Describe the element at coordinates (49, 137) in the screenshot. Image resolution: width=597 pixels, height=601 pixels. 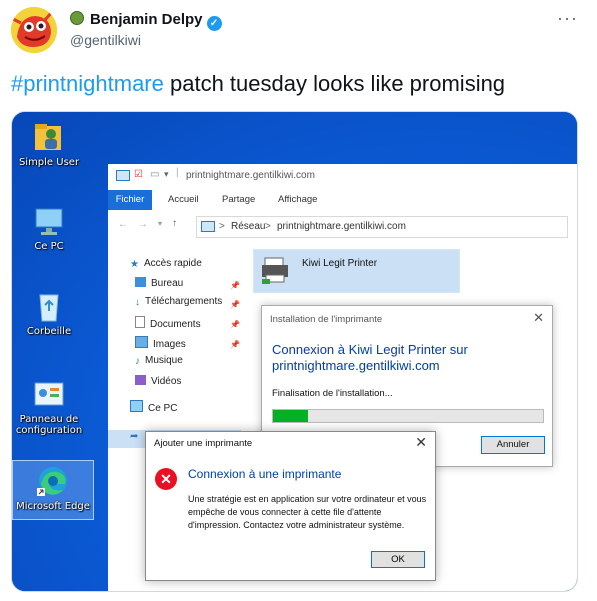
I see `user-folder-icon` at that location.